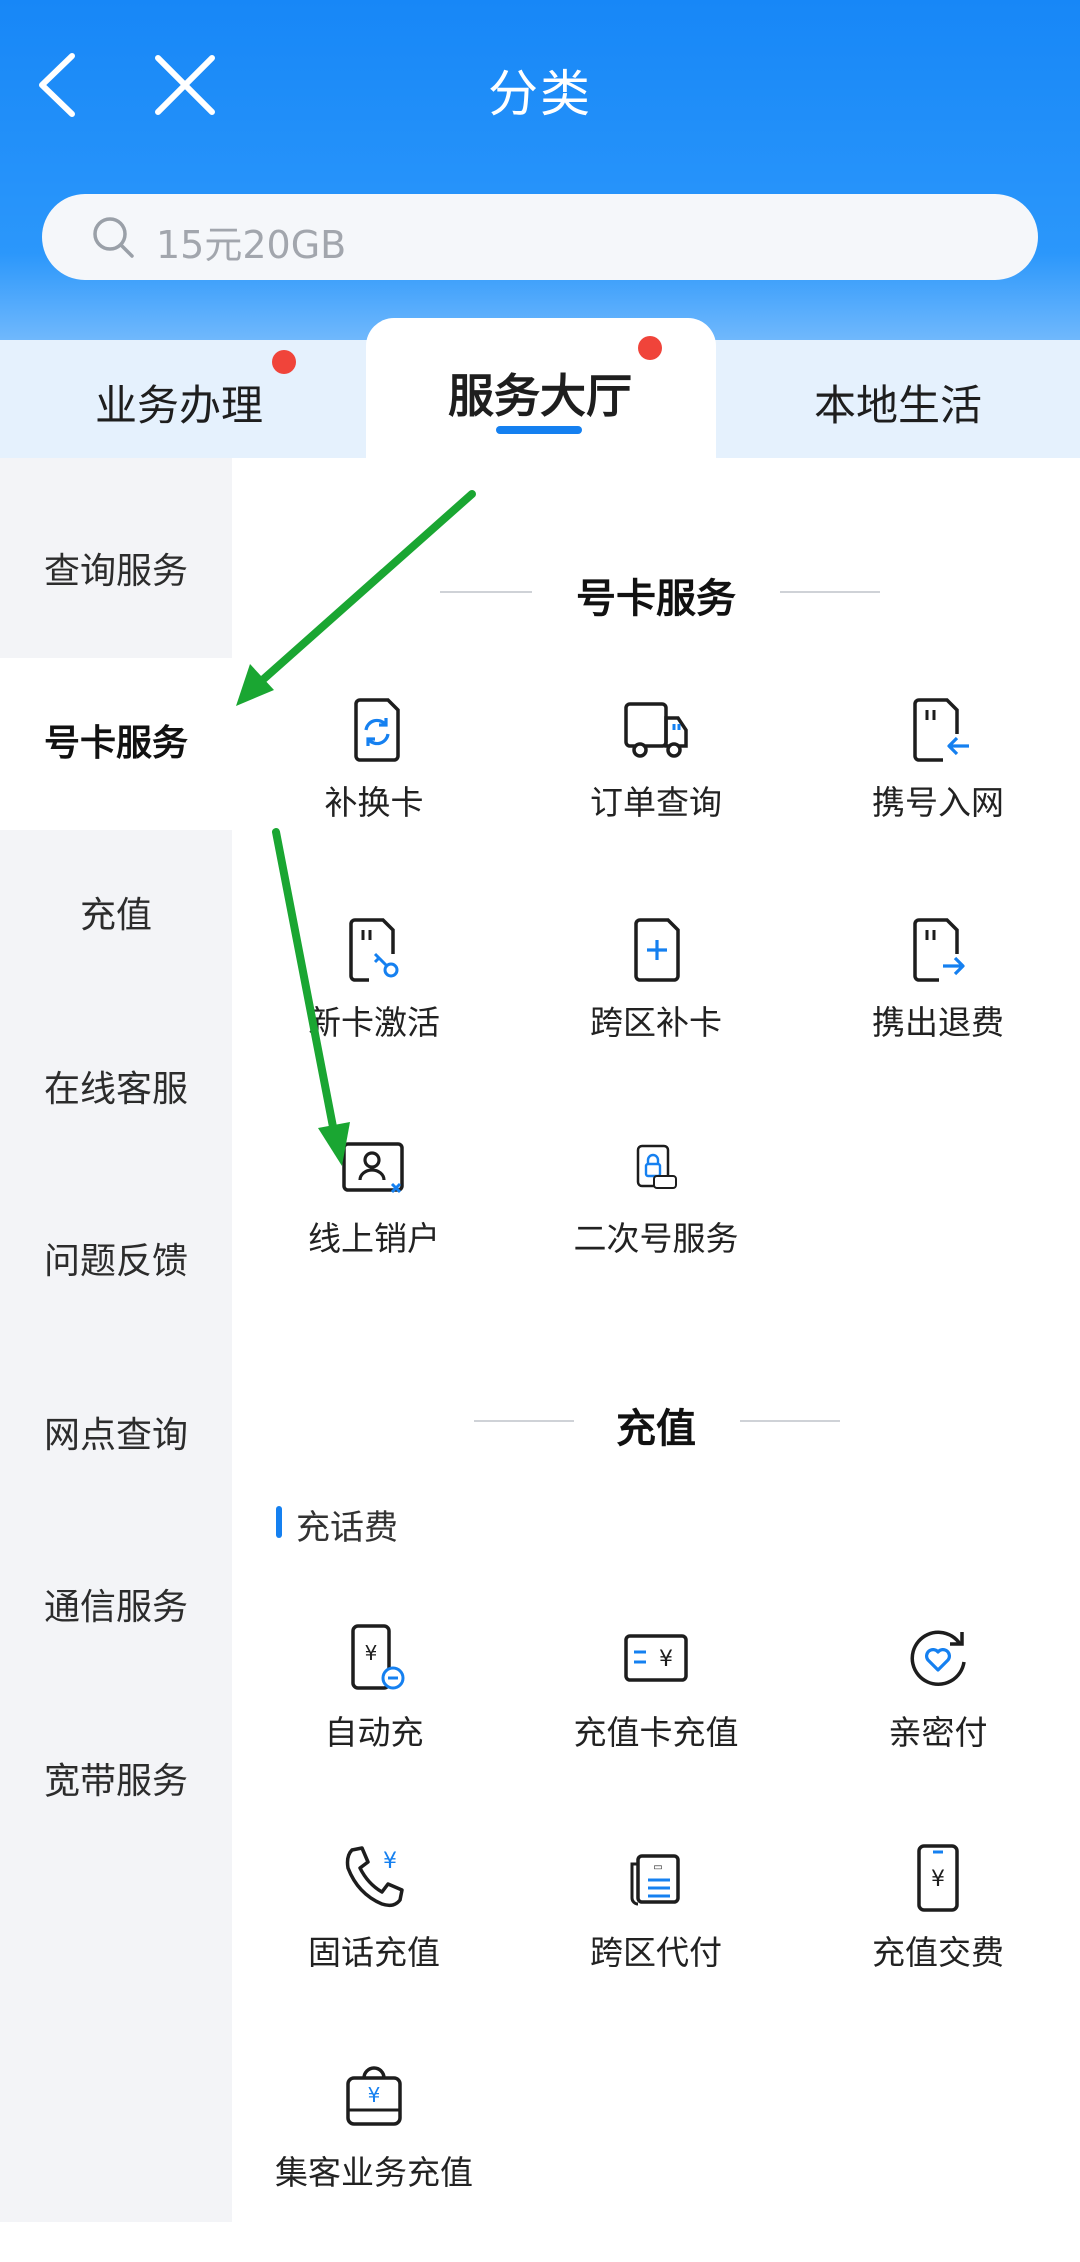  What do you see at coordinates (356, 828) in the screenshot?
I see `annotation-arrows` at bounding box center [356, 828].